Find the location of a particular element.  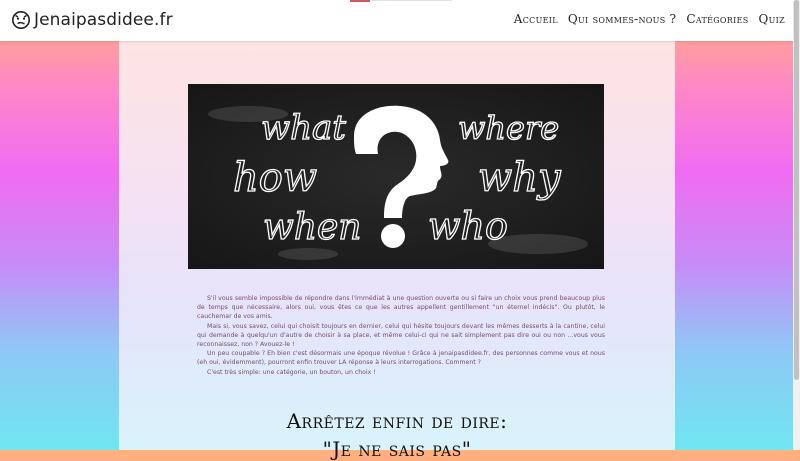

top-accent-mark is located at coordinates (360, 1).